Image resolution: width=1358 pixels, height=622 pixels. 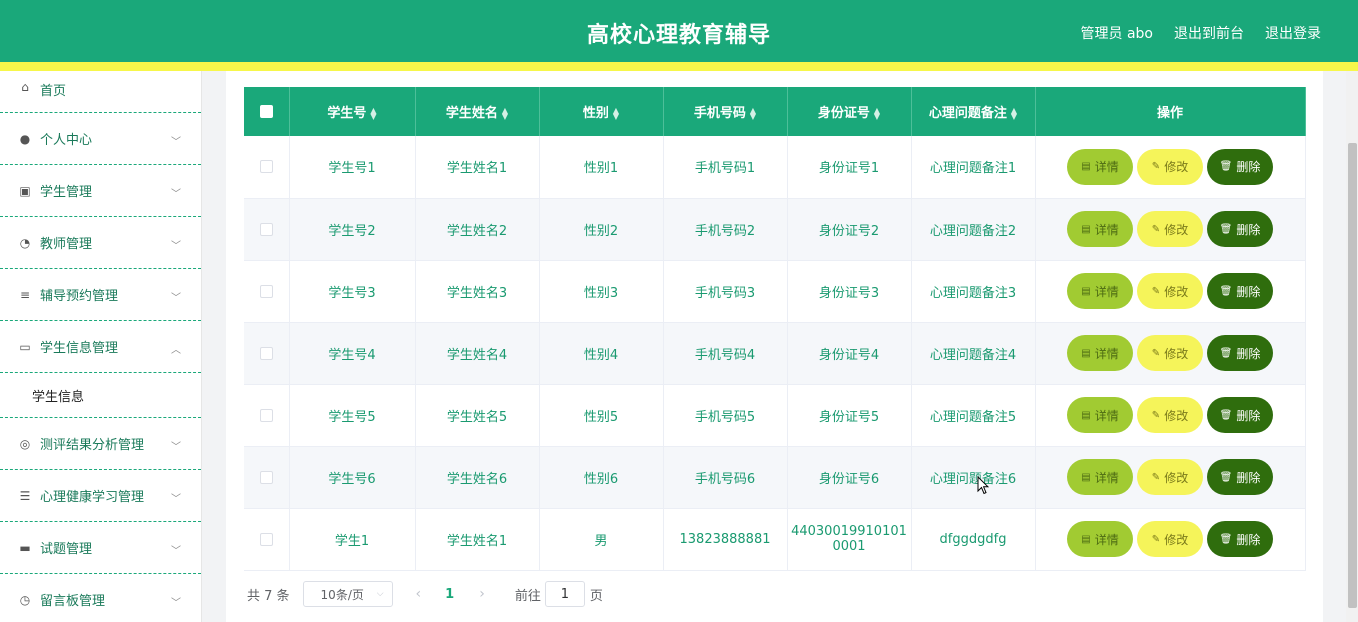 What do you see at coordinates (25, 138) in the screenshot?
I see `user-icon: ●` at bounding box center [25, 138].